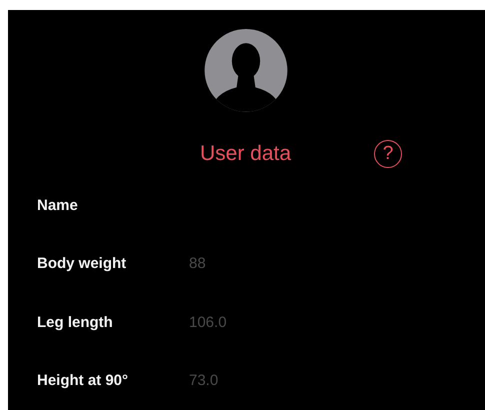 The width and height of the screenshot is (485, 410). Describe the element at coordinates (289, 322) in the screenshot. I see `input-field: 106.0` at that location.